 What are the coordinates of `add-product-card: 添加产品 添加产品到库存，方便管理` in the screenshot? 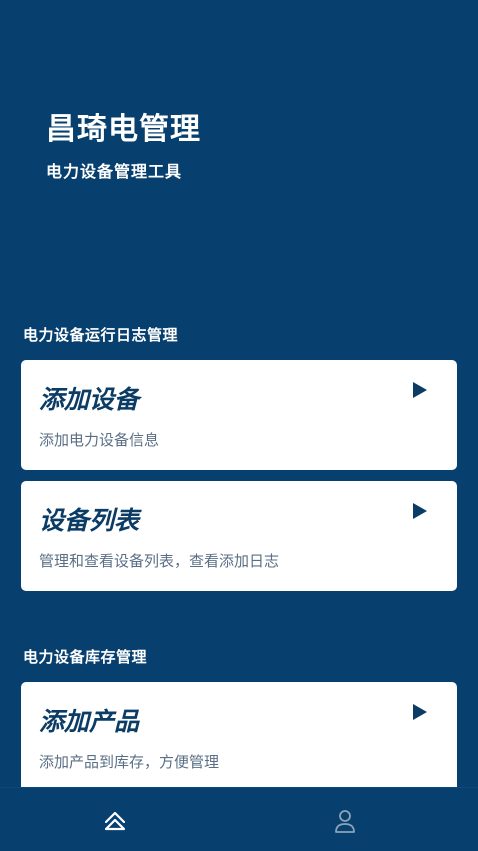 It's located at (239, 737).